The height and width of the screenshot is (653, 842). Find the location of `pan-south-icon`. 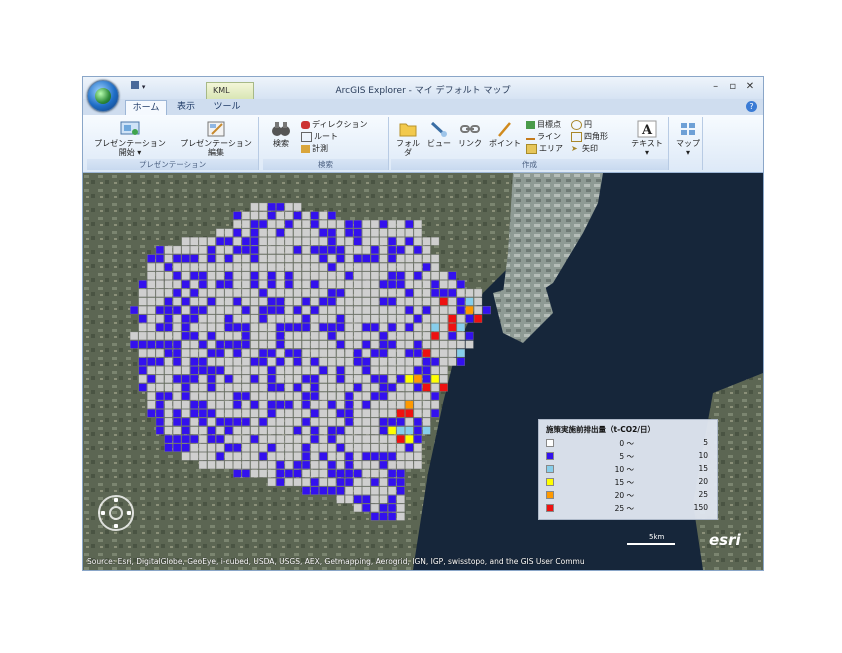

pan-south-icon is located at coordinates (116, 526).